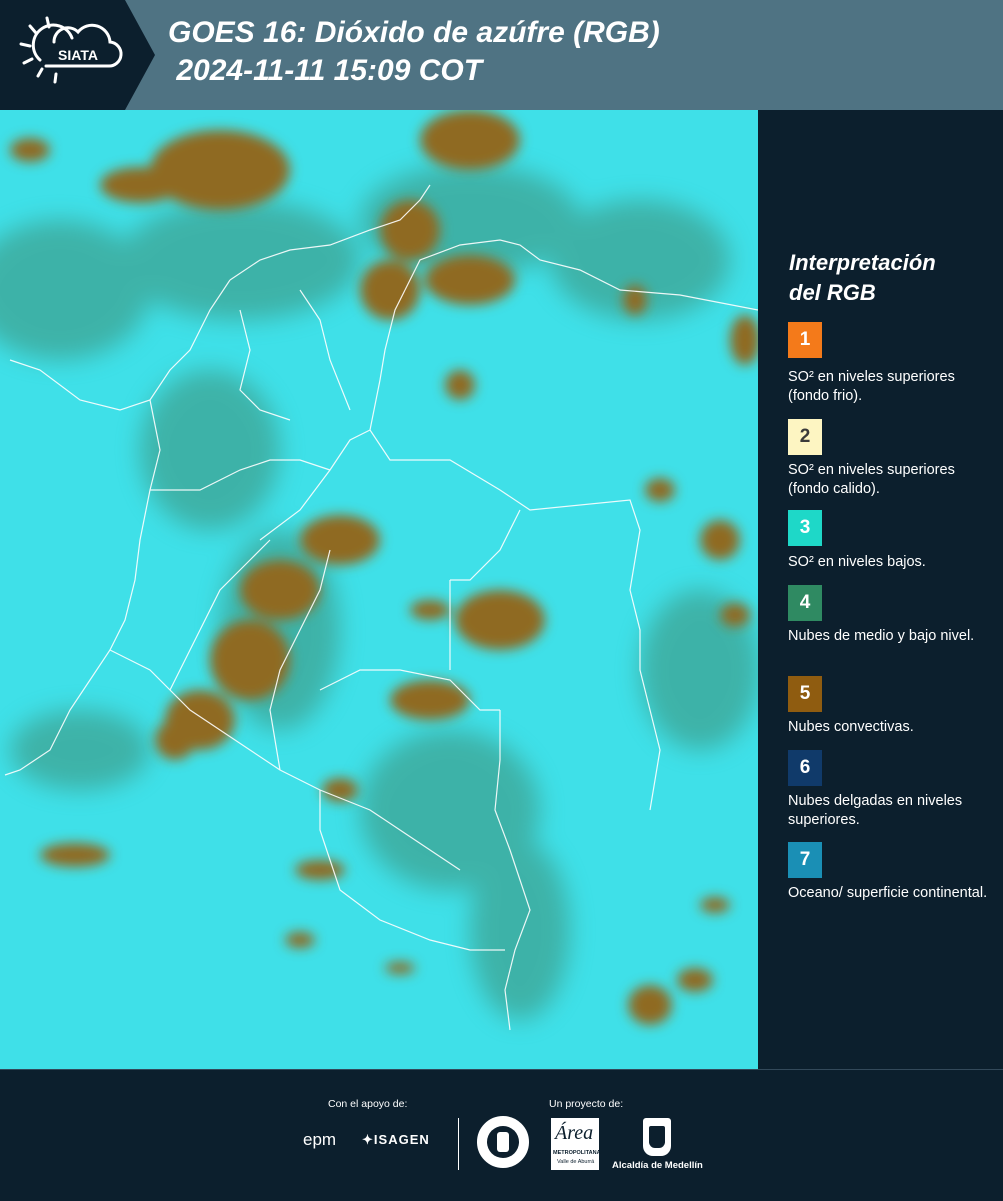 The width and height of the screenshot is (1003, 1201). Describe the element at coordinates (805, 437) in the screenshot. I see `legend-swatch-2: 2` at that location.